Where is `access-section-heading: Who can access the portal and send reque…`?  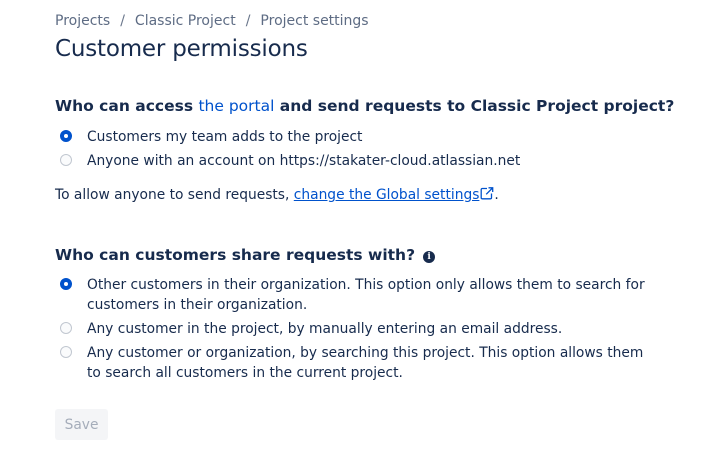
access-section-heading: Who can access the portal and send reque… is located at coordinates (364, 106).